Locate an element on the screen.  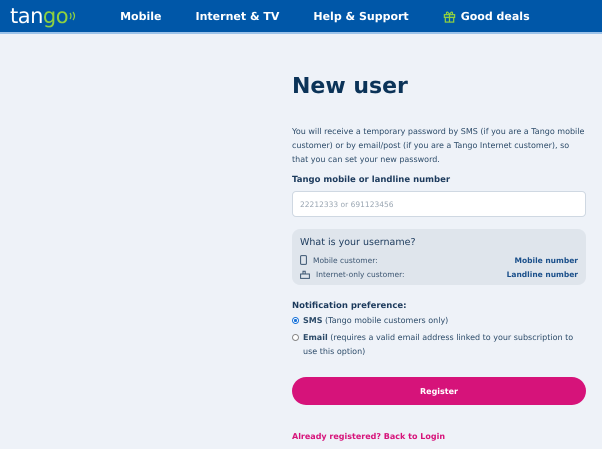
gift-icon is located at coordinates (449, 16).